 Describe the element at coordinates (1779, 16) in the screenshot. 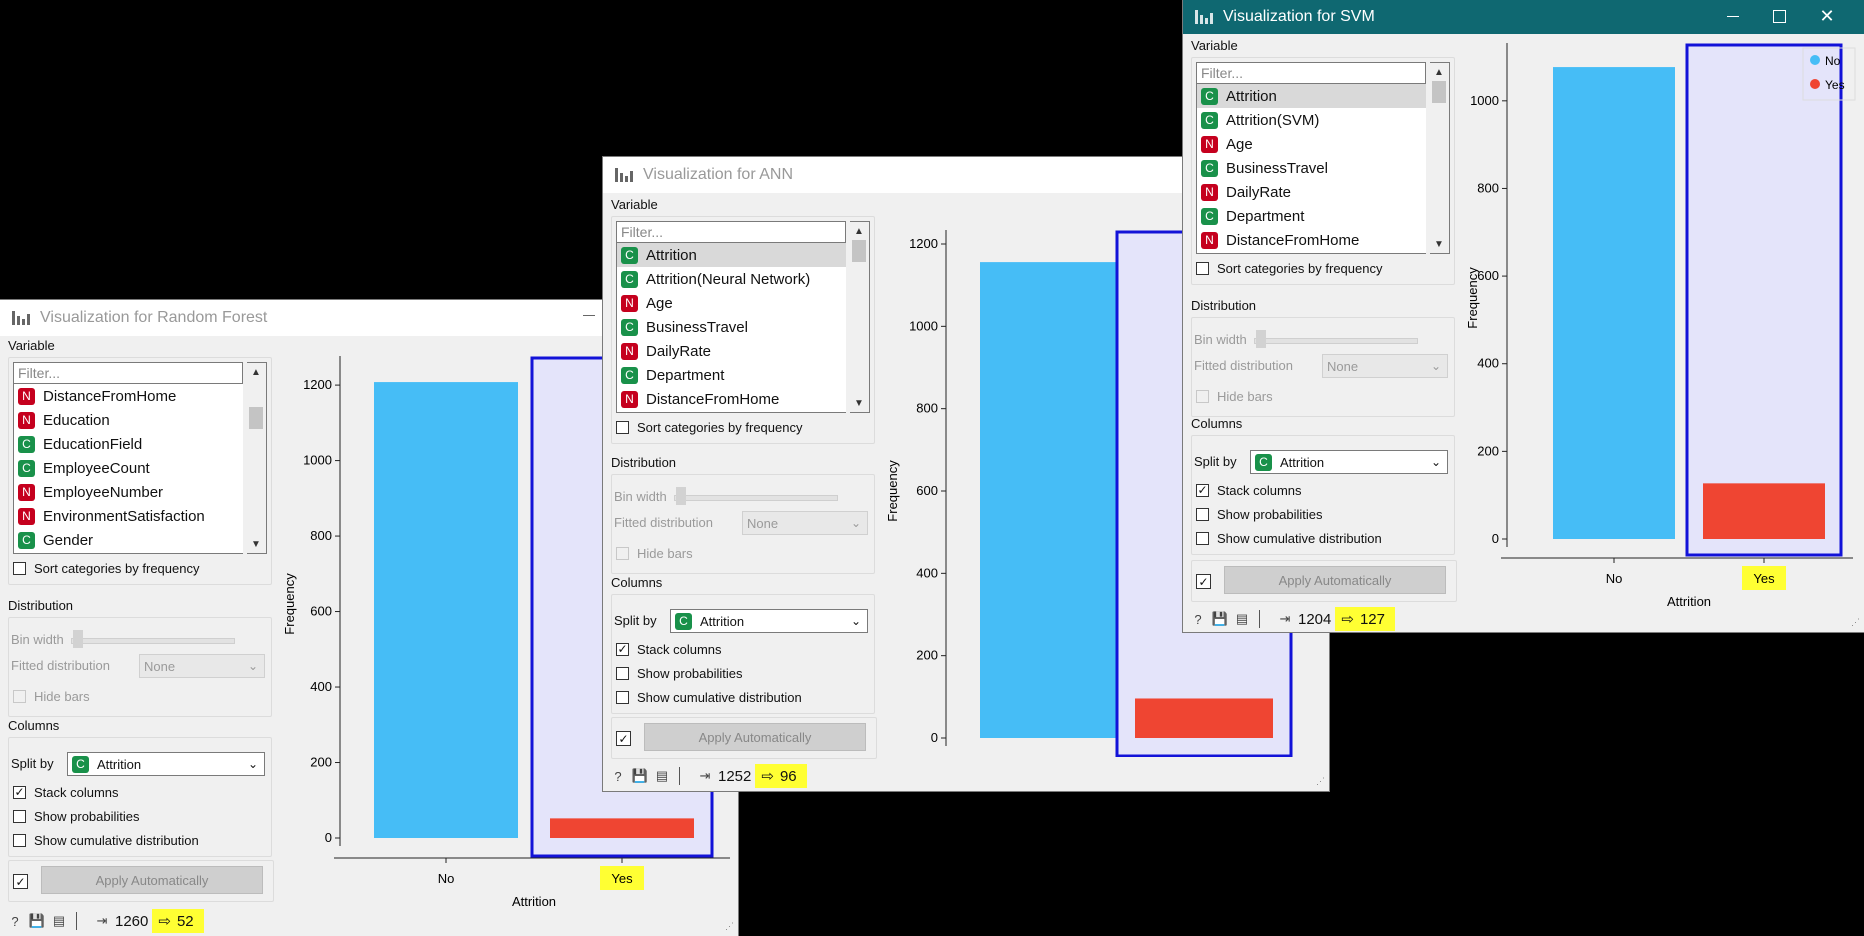

I see `maximize-icon` at that location.